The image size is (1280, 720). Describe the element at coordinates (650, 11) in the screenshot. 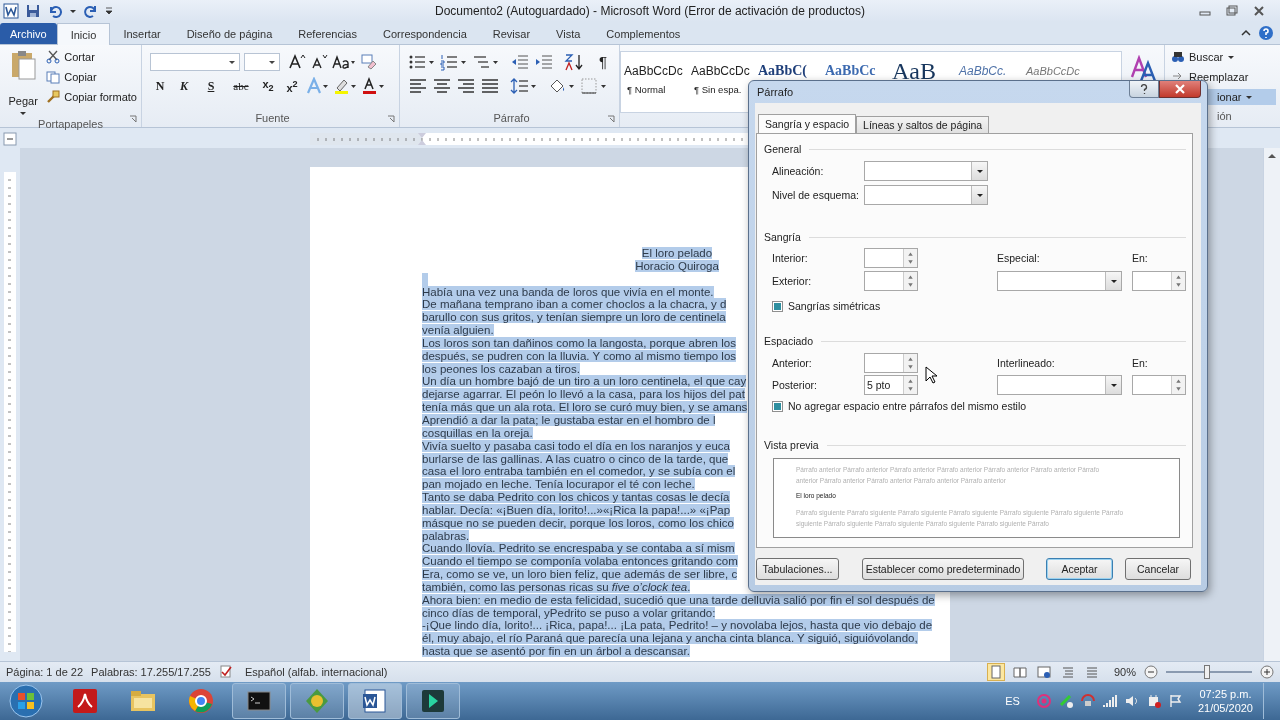

I see `window-title: Documento2 (Autoguardado) - Microsoft Word (Error de activación de productos)` at that location.